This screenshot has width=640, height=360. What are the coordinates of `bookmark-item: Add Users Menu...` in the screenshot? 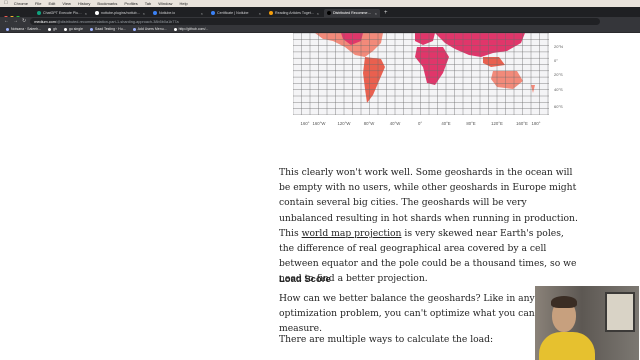 It's located at (149, 29).